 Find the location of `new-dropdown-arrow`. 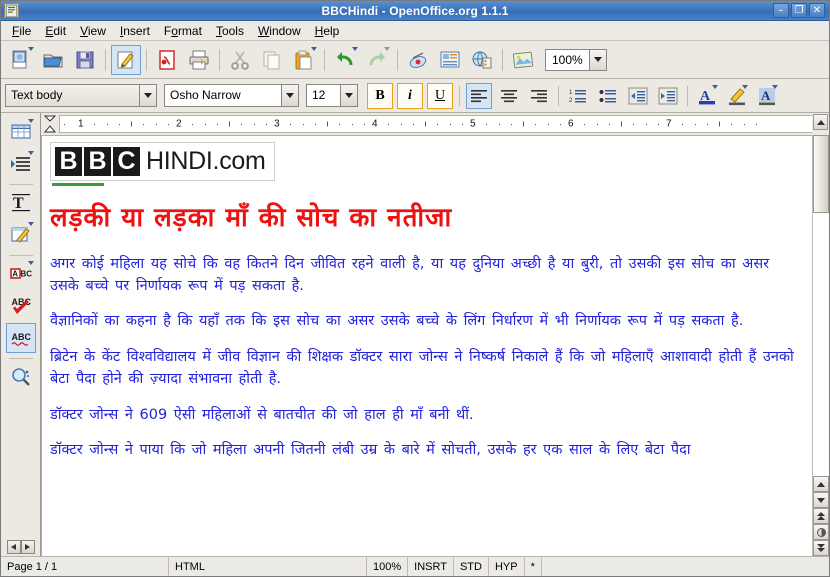

new-dropdown-arrow is located at coordinates (31, 48).